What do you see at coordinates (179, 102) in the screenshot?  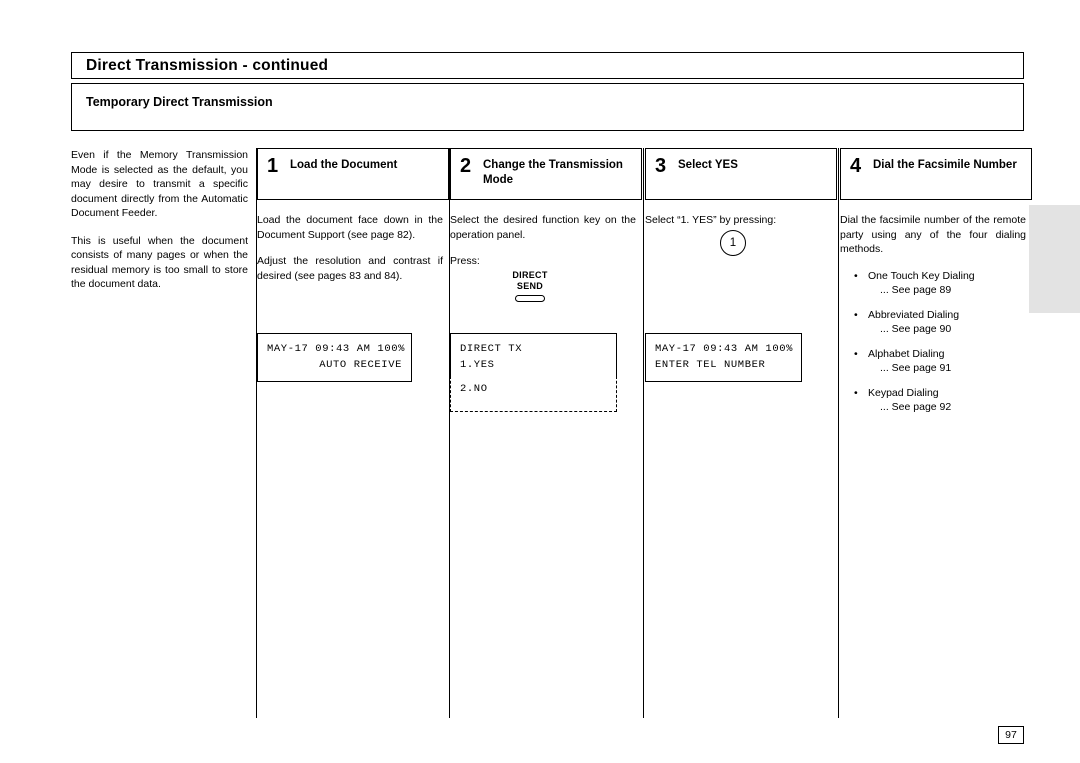 I see `section-subtitle: Temporary Direct Transmission` at bounding box center [179, 102].